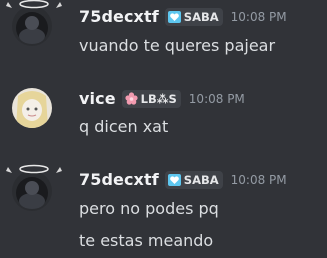  Describe the element at coordinates (158, 98) in the screenshot. I see `server-tag-label: LB⁂S` at that location.